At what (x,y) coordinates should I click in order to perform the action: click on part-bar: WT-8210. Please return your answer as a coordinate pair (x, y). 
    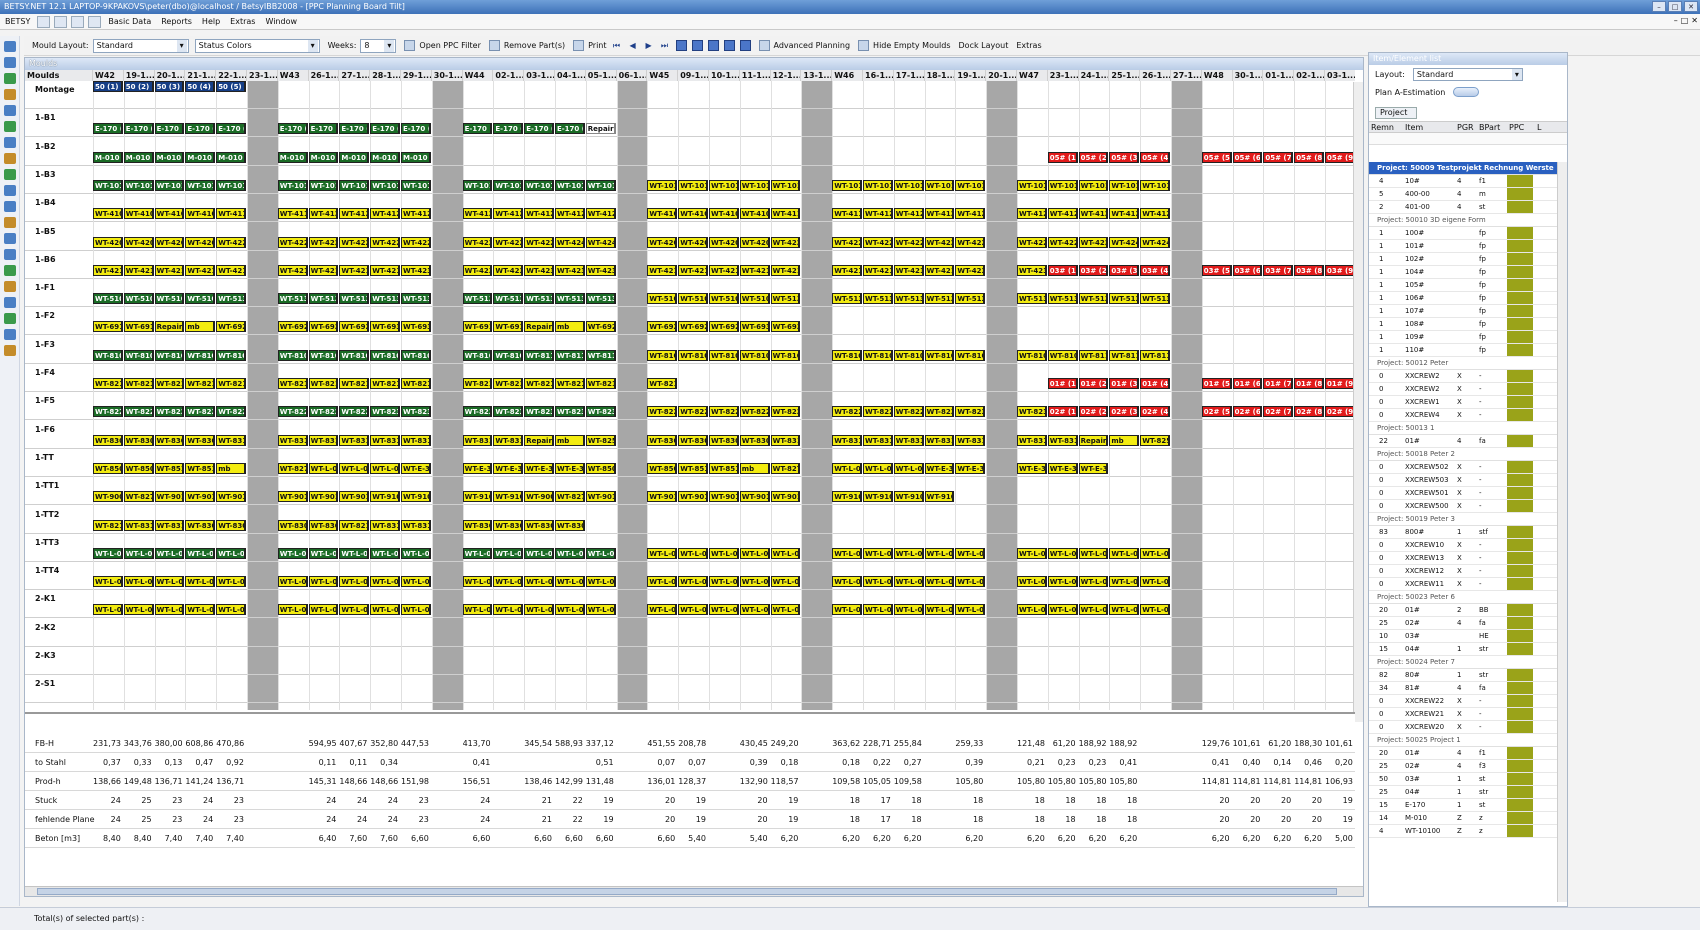
    Looking at the image, I should click on (108, 383).